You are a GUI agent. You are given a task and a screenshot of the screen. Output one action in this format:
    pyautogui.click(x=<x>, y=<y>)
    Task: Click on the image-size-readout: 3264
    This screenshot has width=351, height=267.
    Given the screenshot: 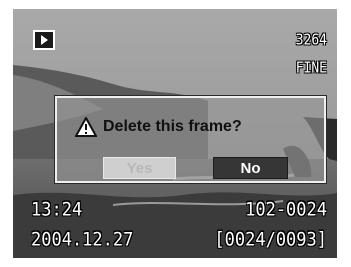 What is the action you would take?
    pyautogui.click(x=311, y=40)
    